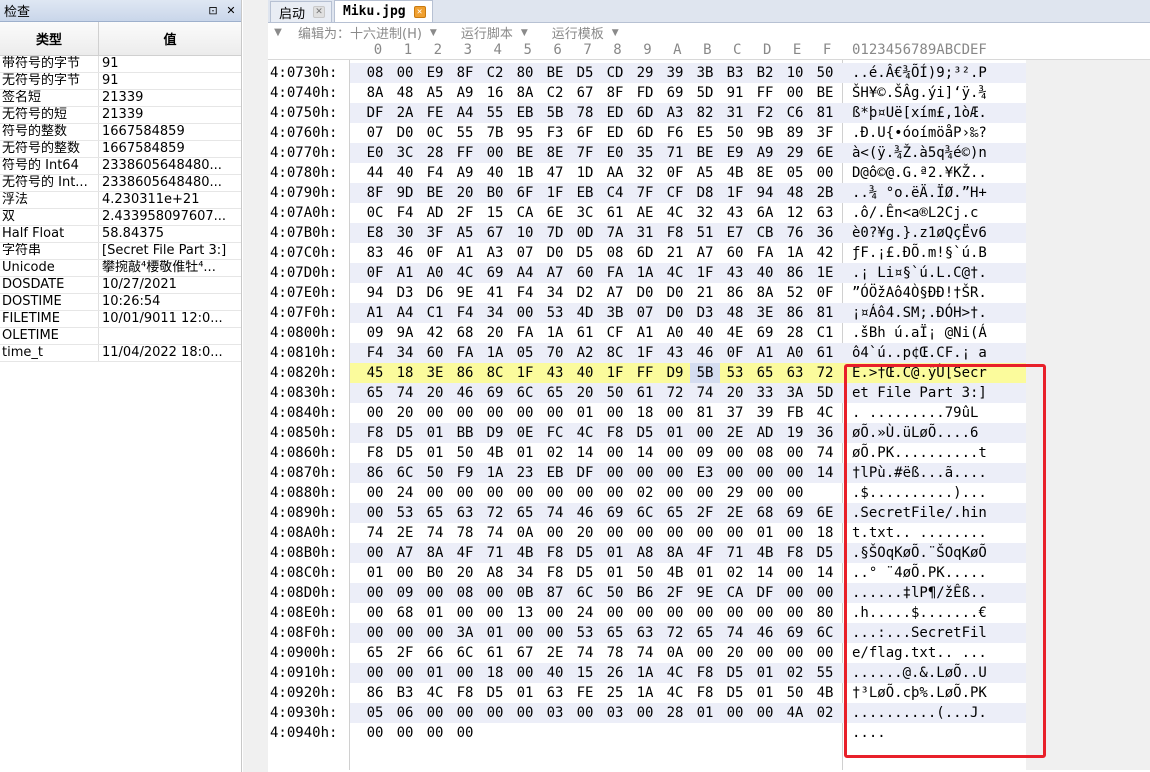  I want to click on hex-byte: AA, so click(615, 173).